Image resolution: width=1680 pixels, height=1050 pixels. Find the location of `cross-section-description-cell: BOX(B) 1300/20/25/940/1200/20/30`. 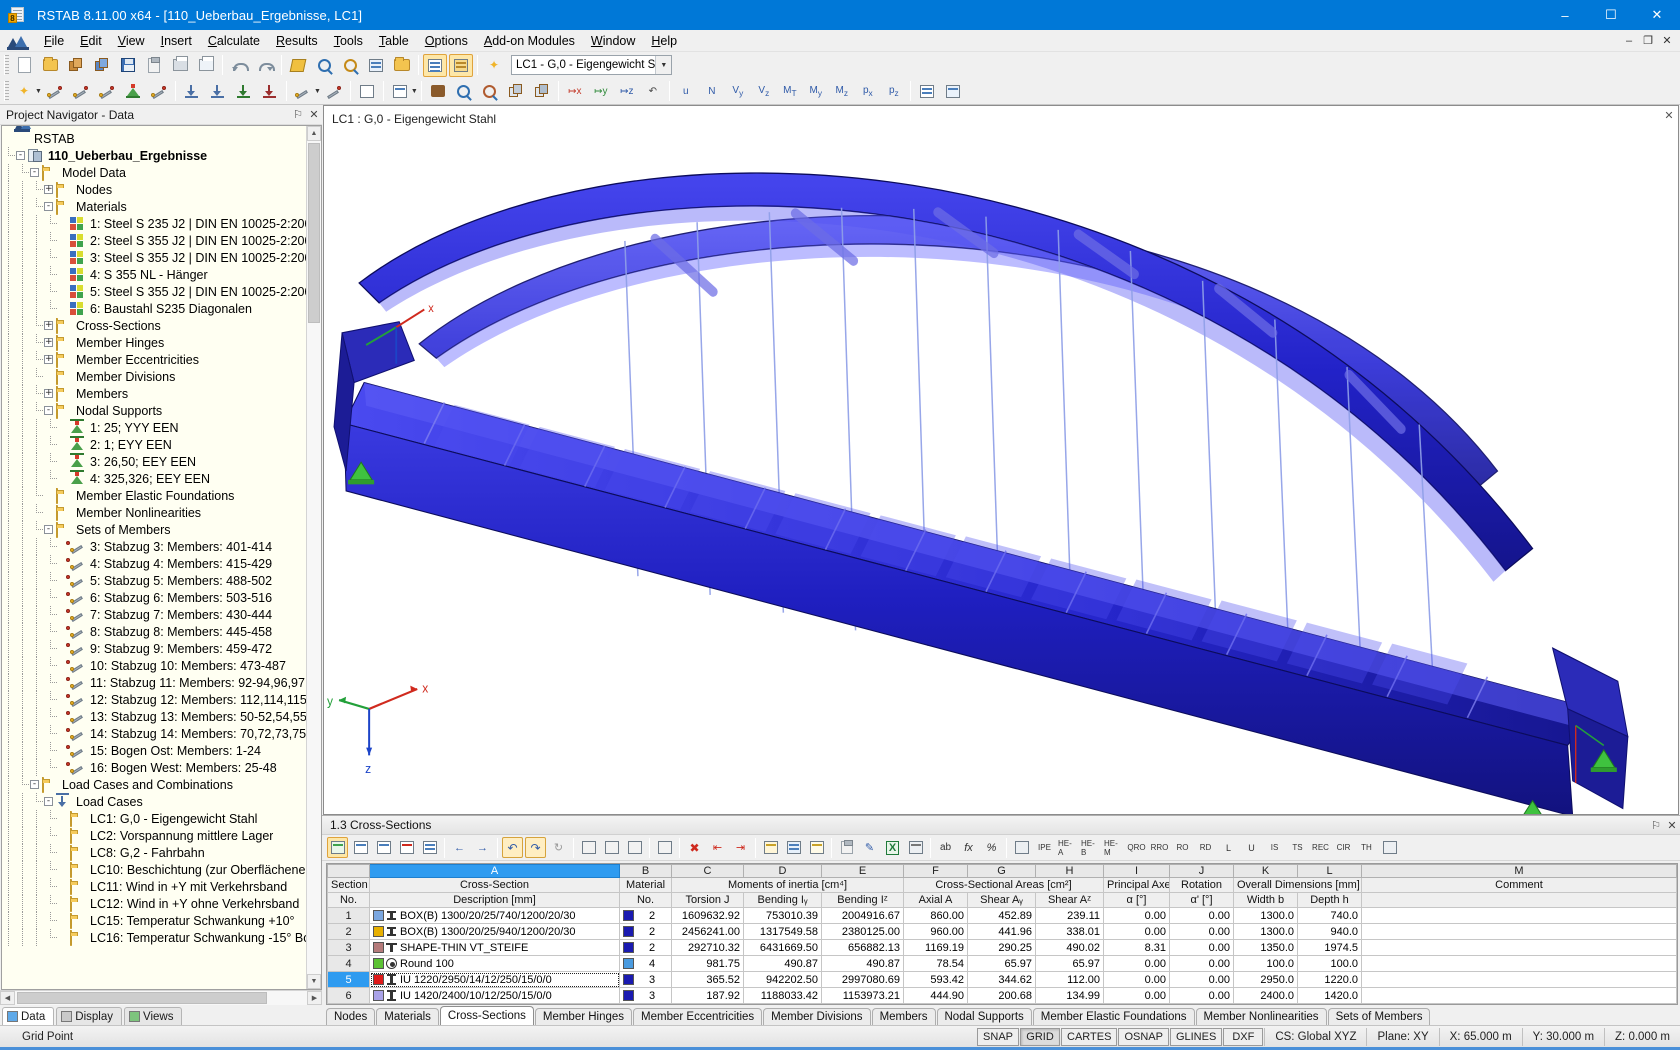

cross-section-description-cell: BOX(B) 1300/20/25/940/1200/20/30 is located at coordinates (494, 931).